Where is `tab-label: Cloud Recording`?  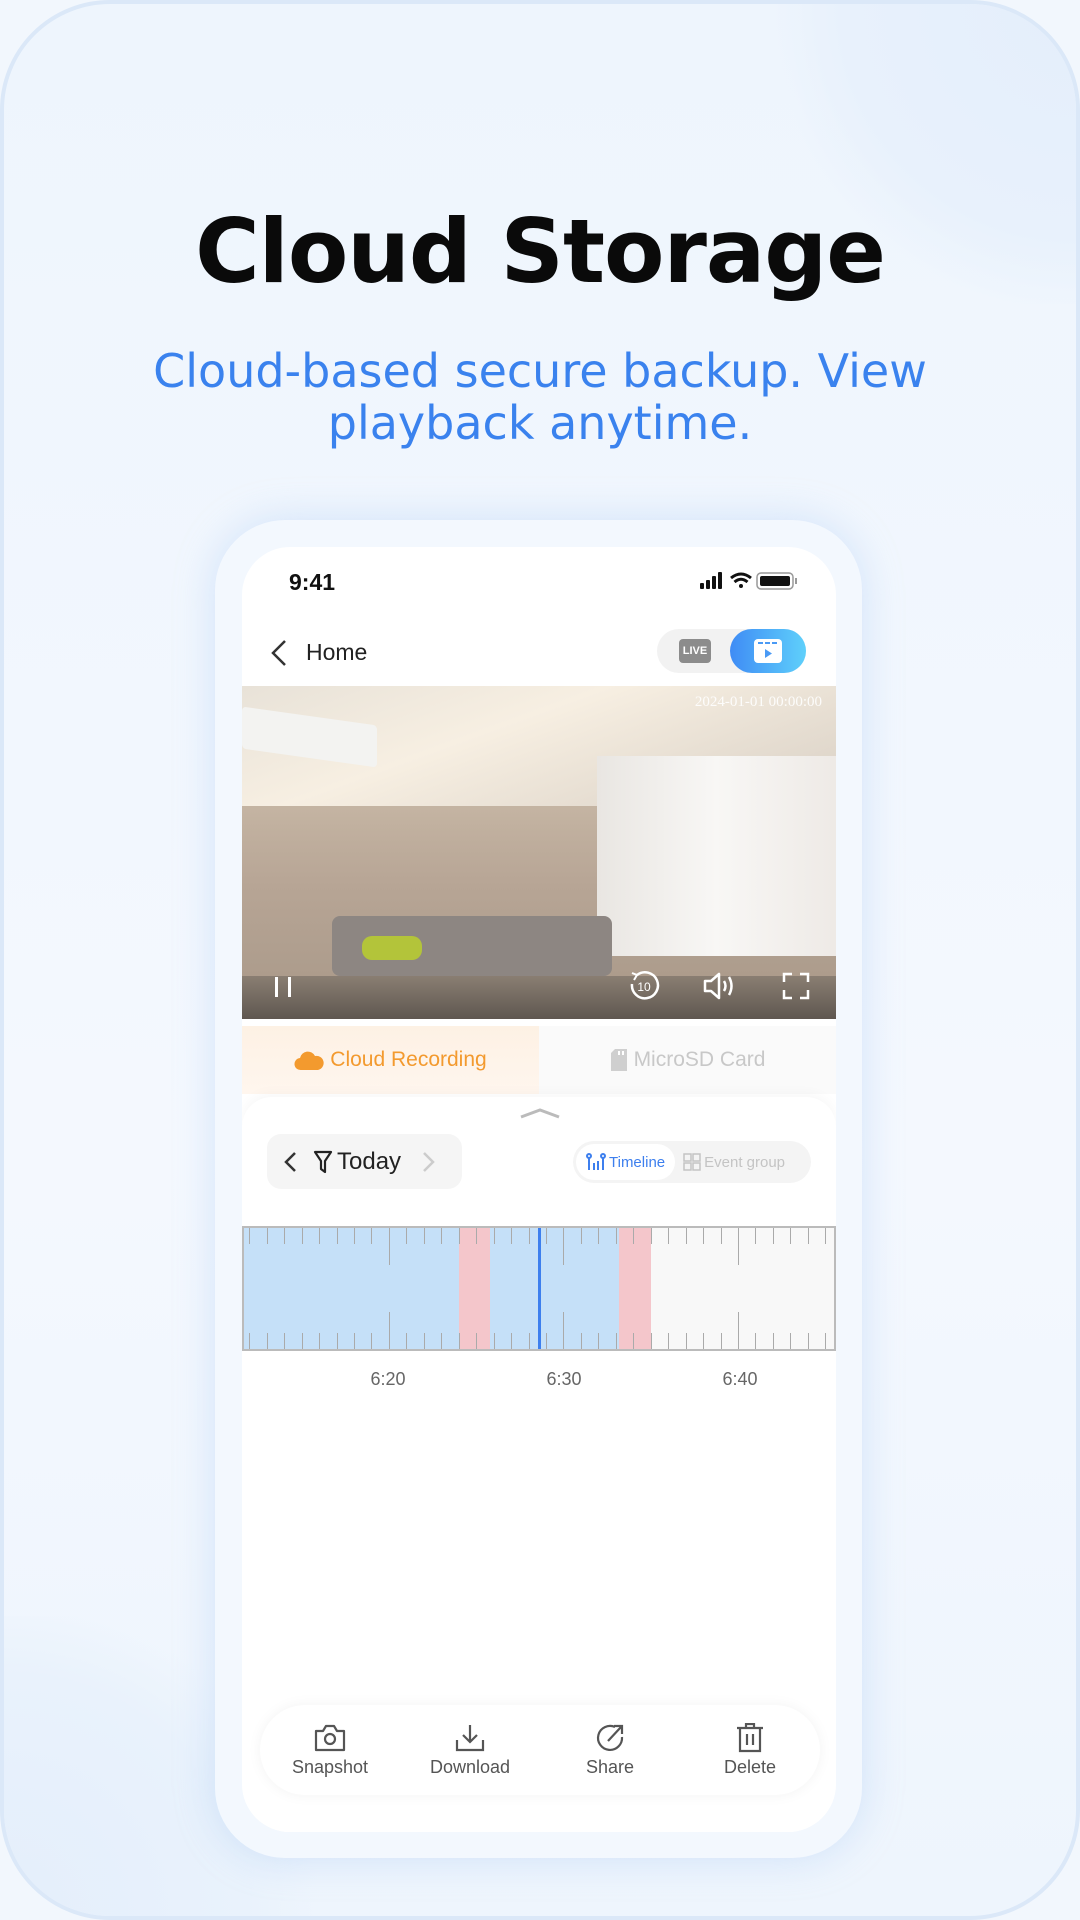 tab-label: Cloud Recording is located at coordinates (408, 1059).